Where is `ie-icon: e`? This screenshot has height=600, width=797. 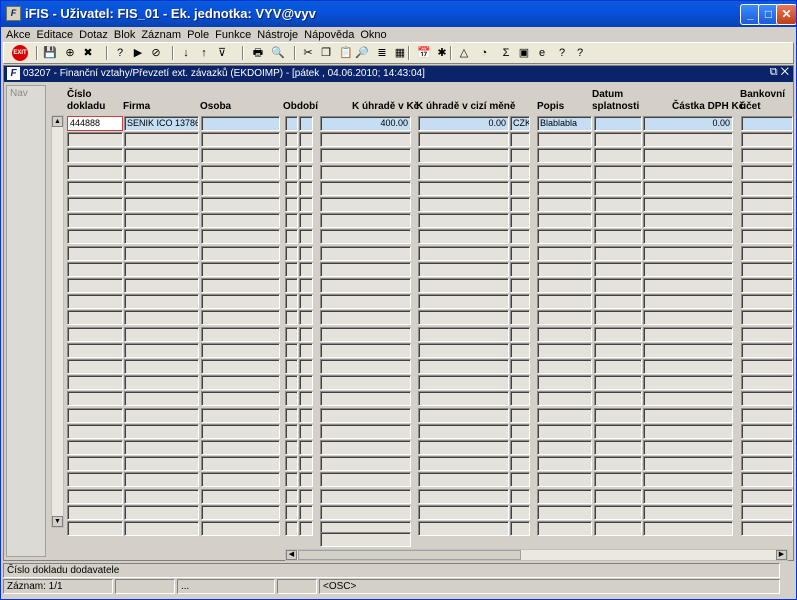 ie-icon: e is located at coordinates (542, 53).